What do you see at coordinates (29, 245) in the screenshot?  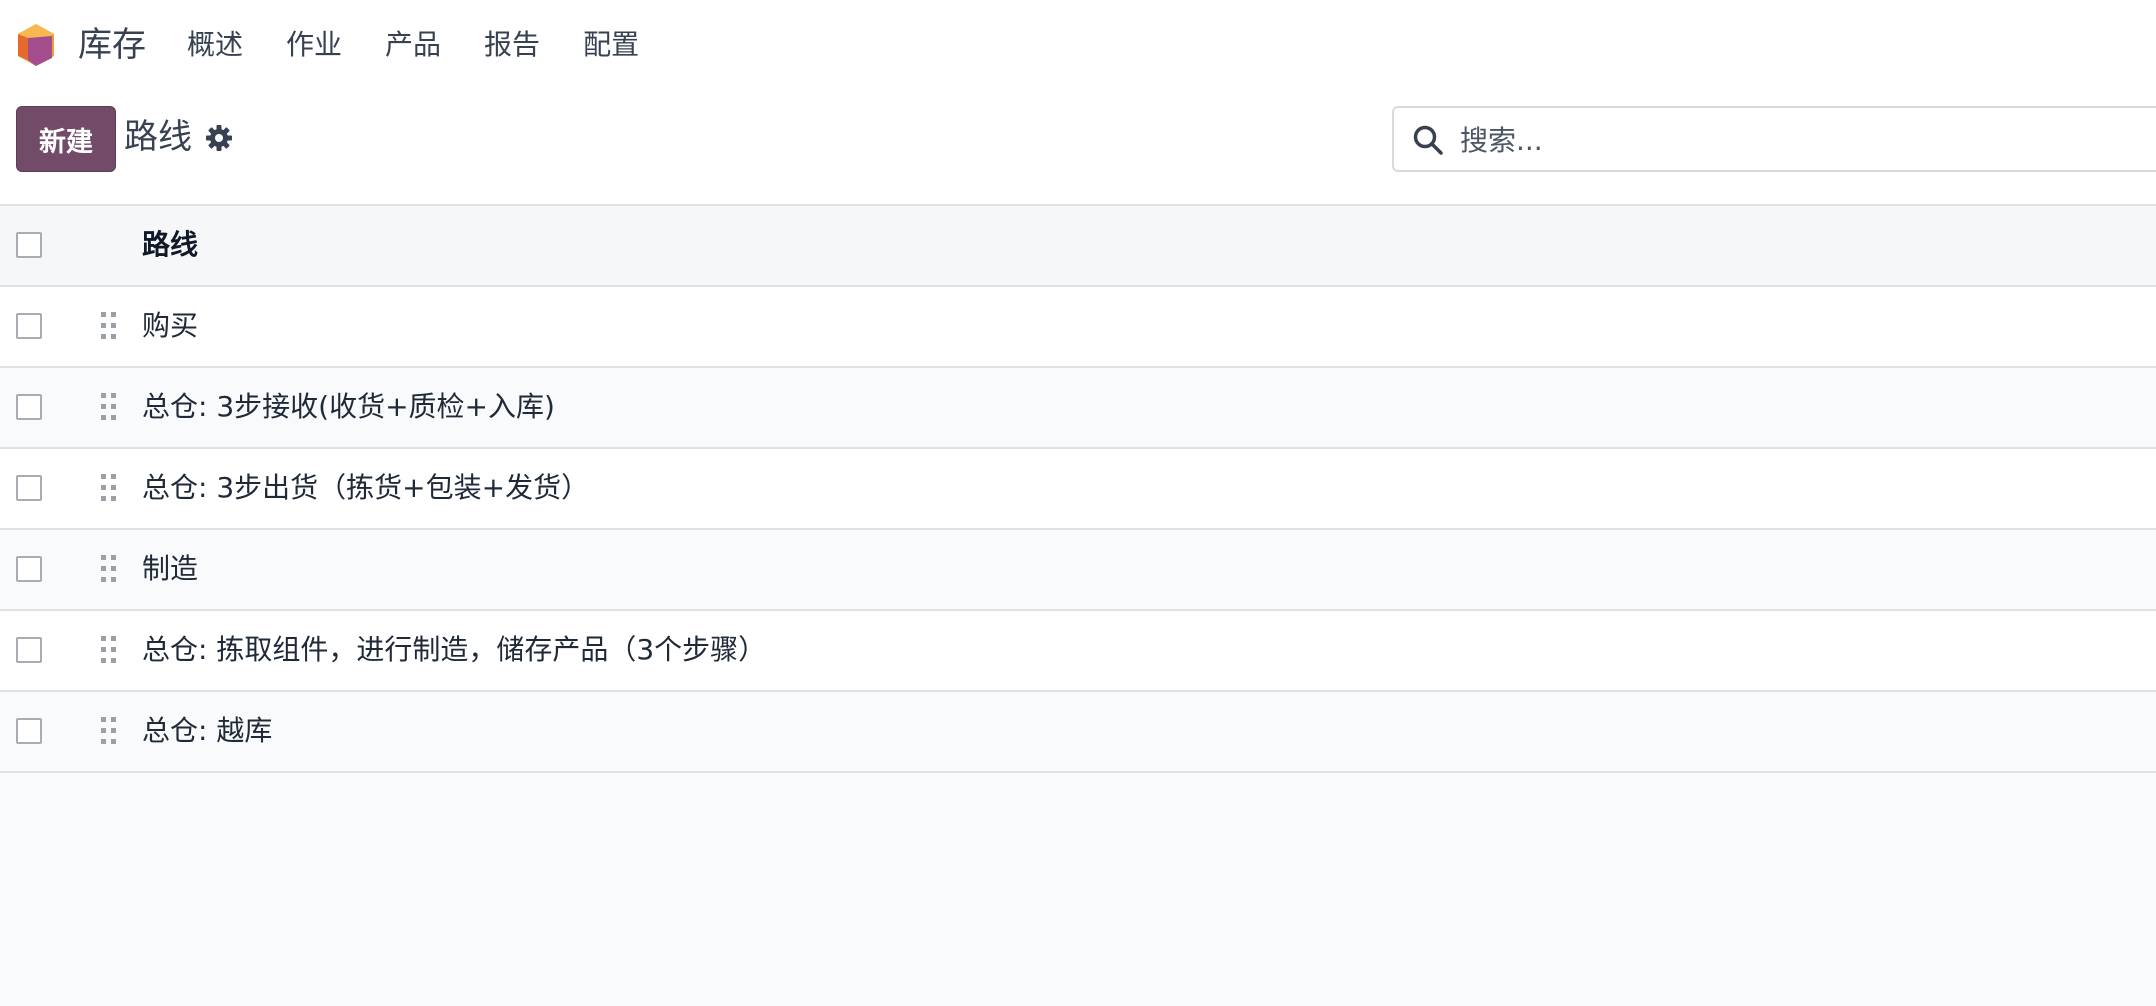 I see `select-all-checkbox` at bounding box center [29, 245].